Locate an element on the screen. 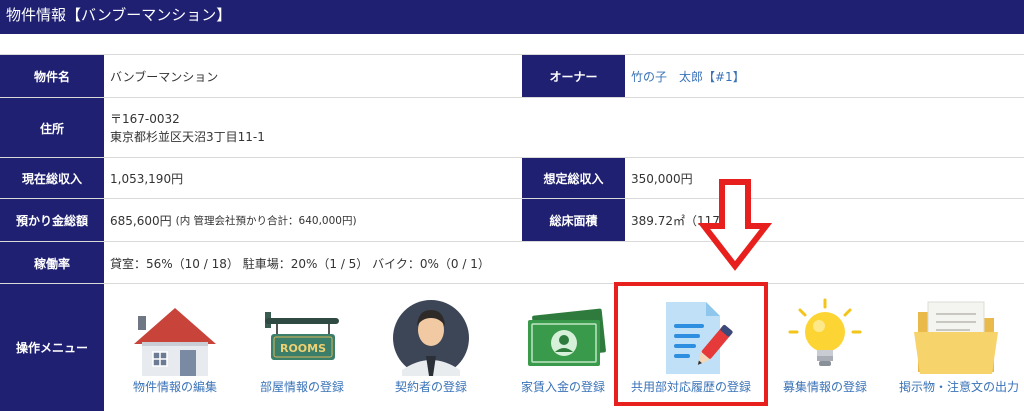  value-address: 〒167-0032 東京都杉並区天沼3丁目11-1 is located at coordinates (564, 128).